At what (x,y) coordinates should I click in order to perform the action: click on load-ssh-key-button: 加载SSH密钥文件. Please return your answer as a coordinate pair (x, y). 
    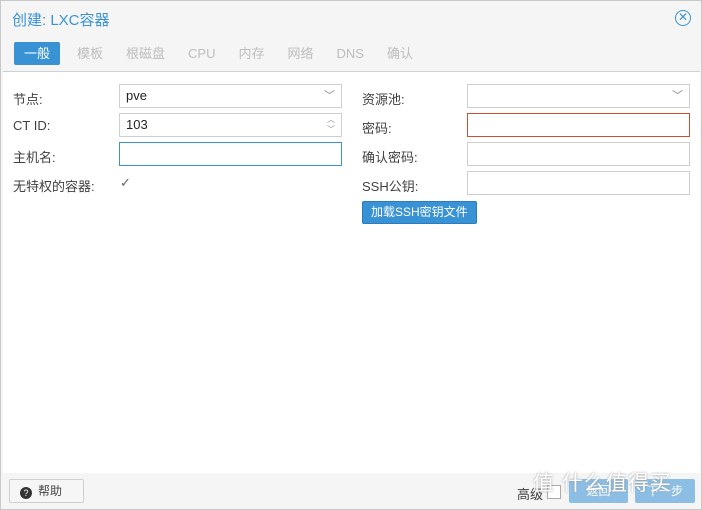
    Looking at the image, I should click on (419, 212).